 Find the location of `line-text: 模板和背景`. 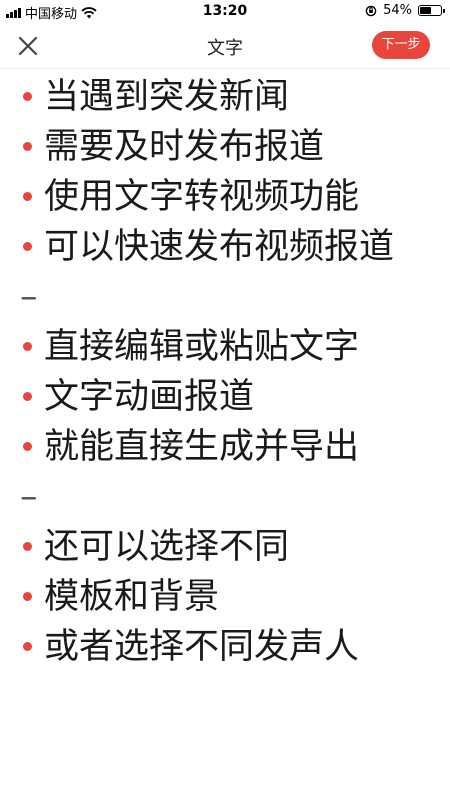

line-text: 模板和背景 is located at coordinates (132, 597).